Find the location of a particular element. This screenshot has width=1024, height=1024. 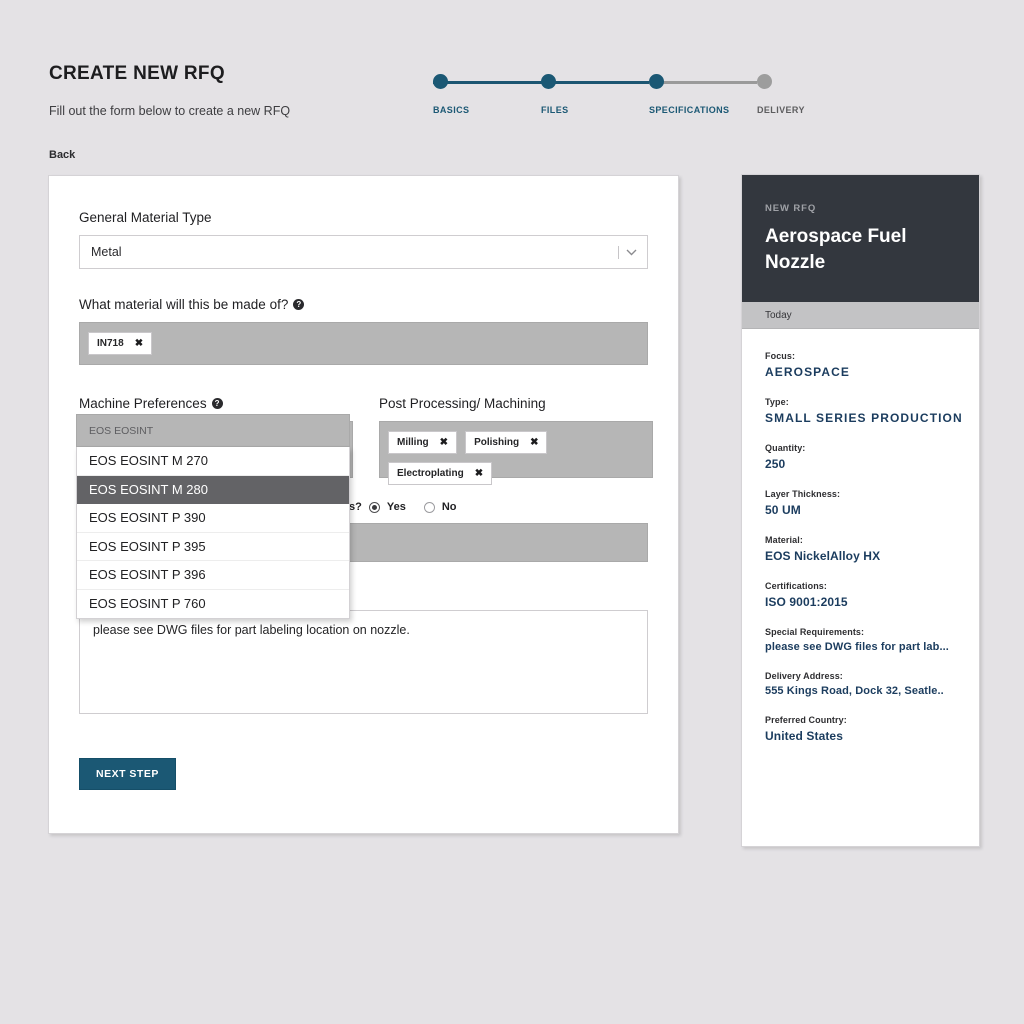

tag-chip: IN718 ✖ is located at coordinates (120, 343).